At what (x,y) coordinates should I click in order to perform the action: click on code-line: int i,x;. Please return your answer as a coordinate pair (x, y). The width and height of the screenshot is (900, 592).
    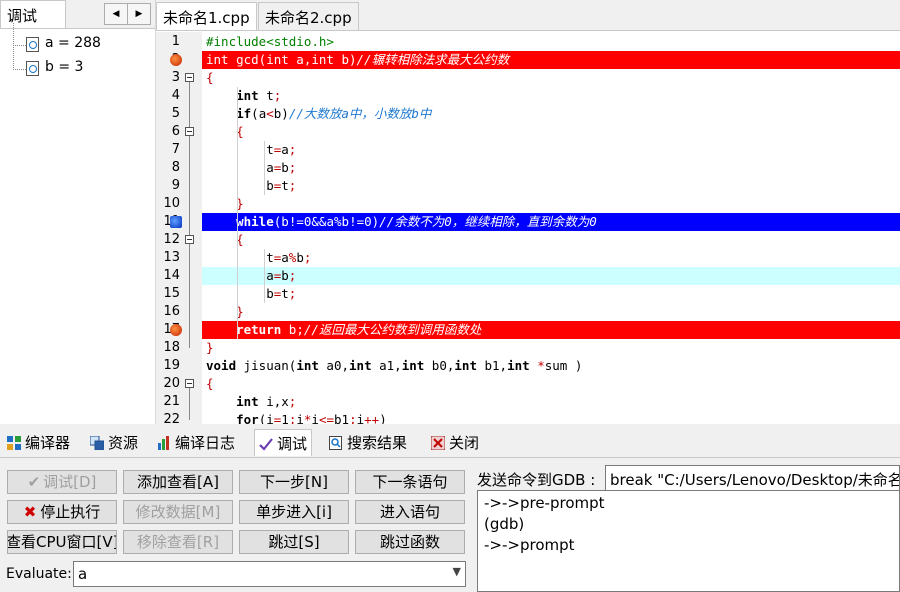
    Looking at the image, I should click on (551, 402).